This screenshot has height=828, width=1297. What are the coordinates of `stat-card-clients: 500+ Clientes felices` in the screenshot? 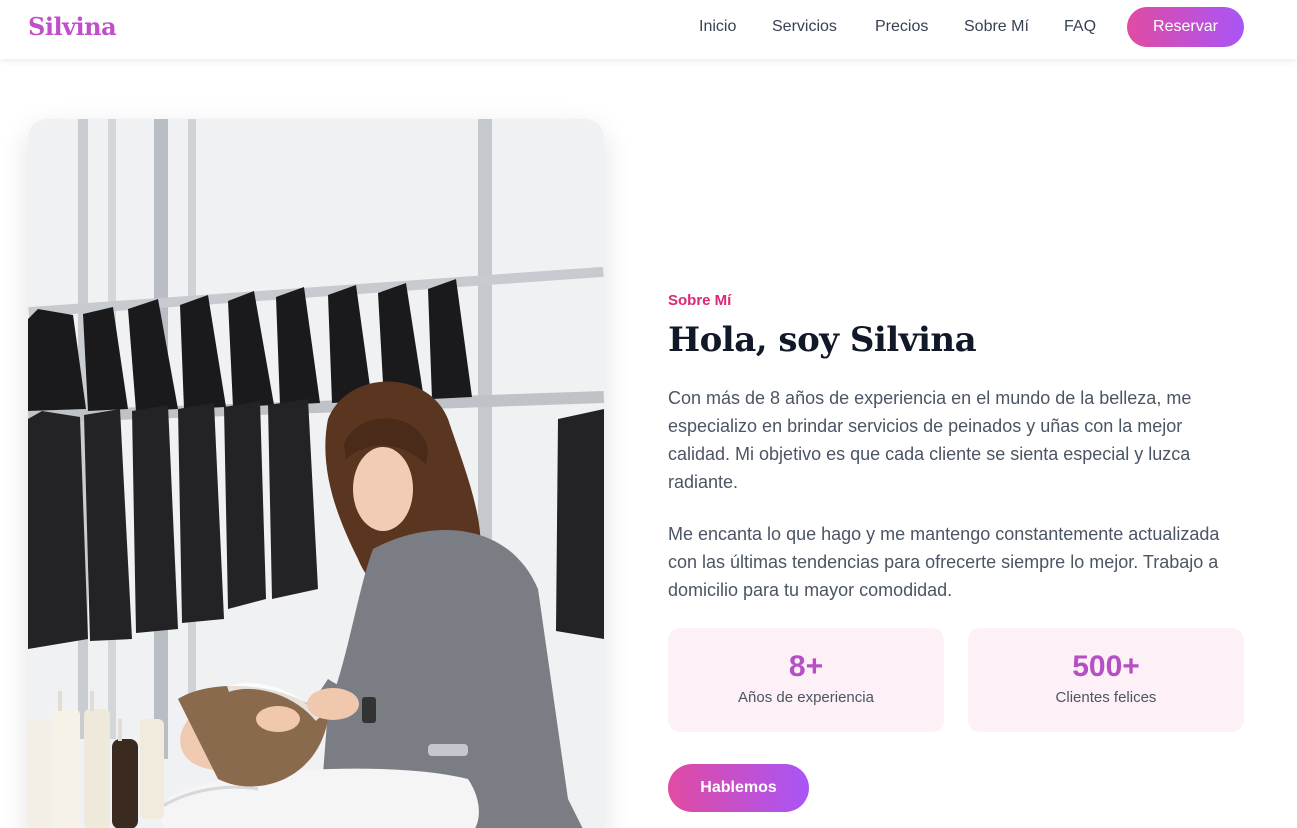 It's located at (1106, 680).